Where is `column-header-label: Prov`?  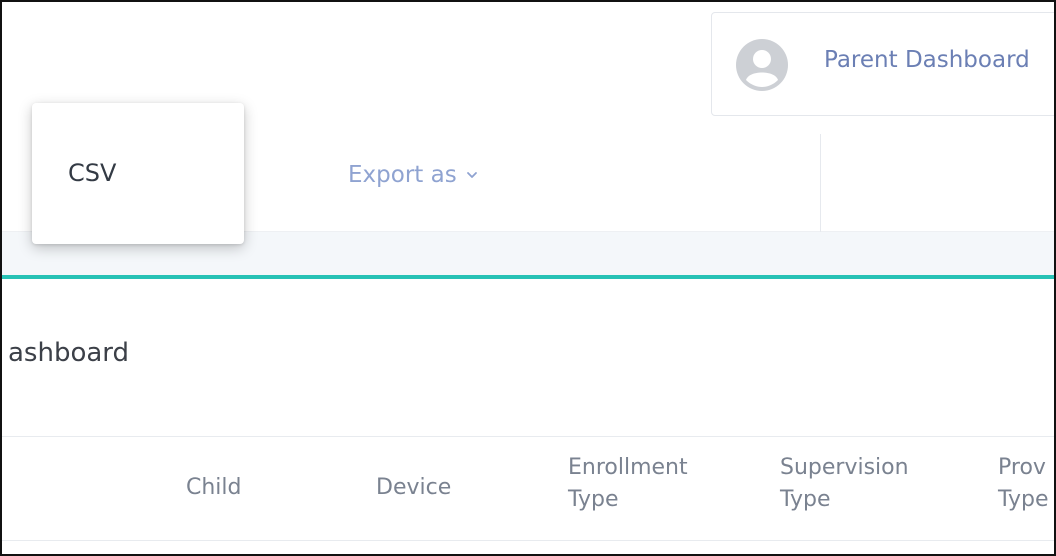 column-header-label: Prov is located at coordinates (1022, 467).